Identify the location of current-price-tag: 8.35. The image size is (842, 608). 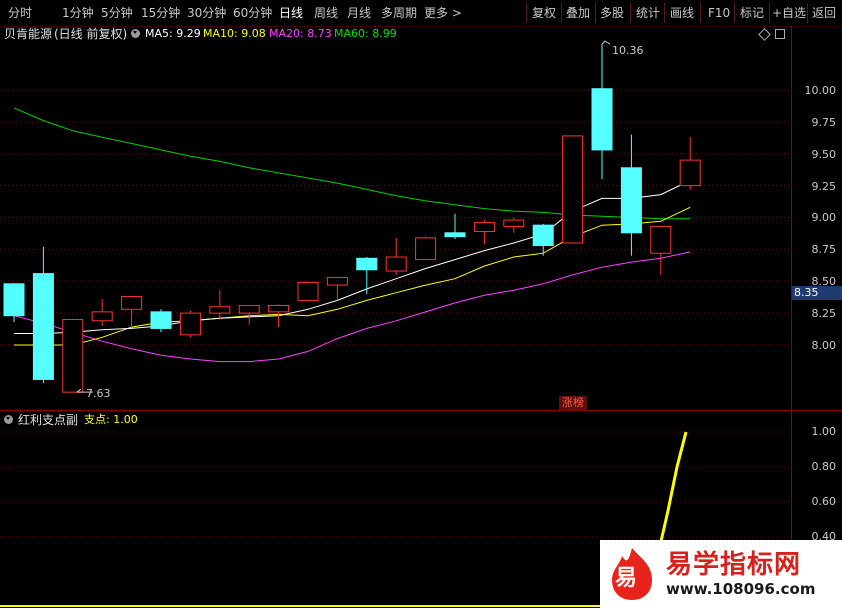
(817, 293).